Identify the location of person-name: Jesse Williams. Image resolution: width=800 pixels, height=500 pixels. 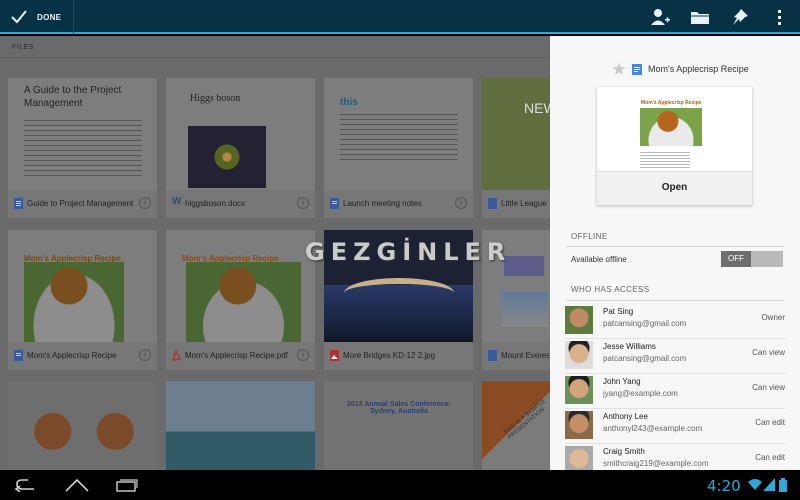
(629, 346).